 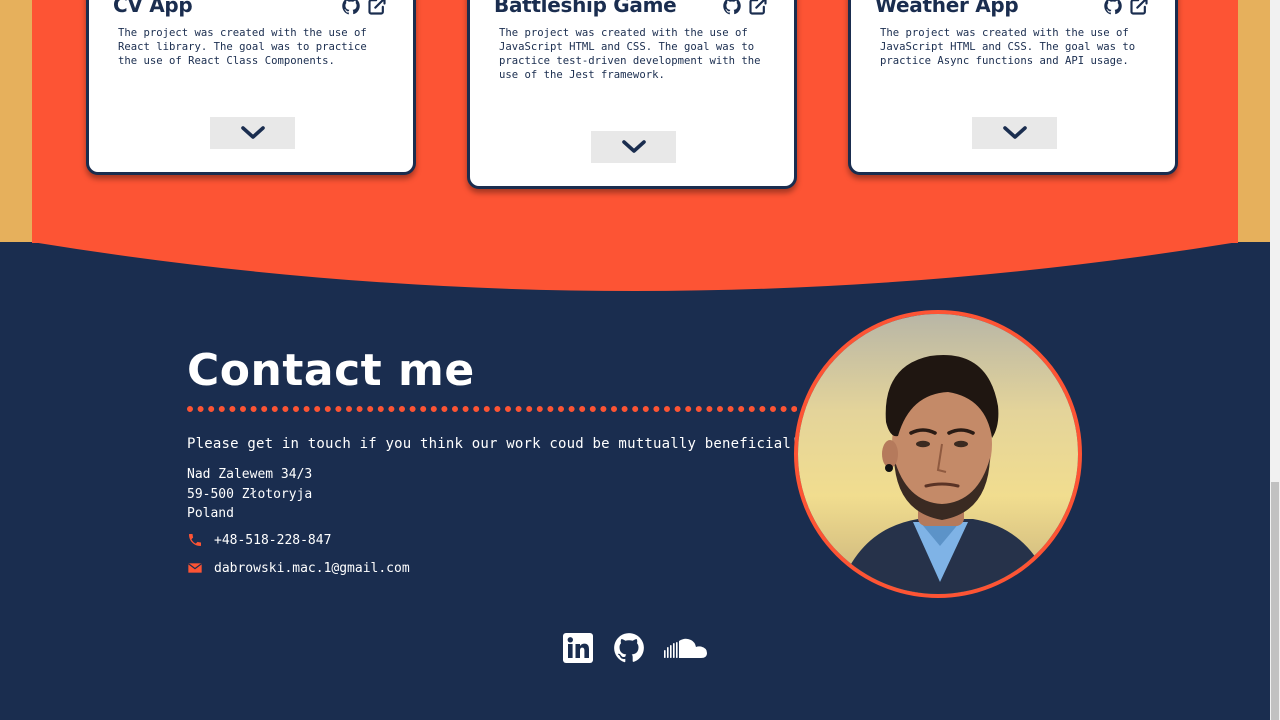 I want to click on phone-number: +48-518-228-847, so click(x=272, y=540).